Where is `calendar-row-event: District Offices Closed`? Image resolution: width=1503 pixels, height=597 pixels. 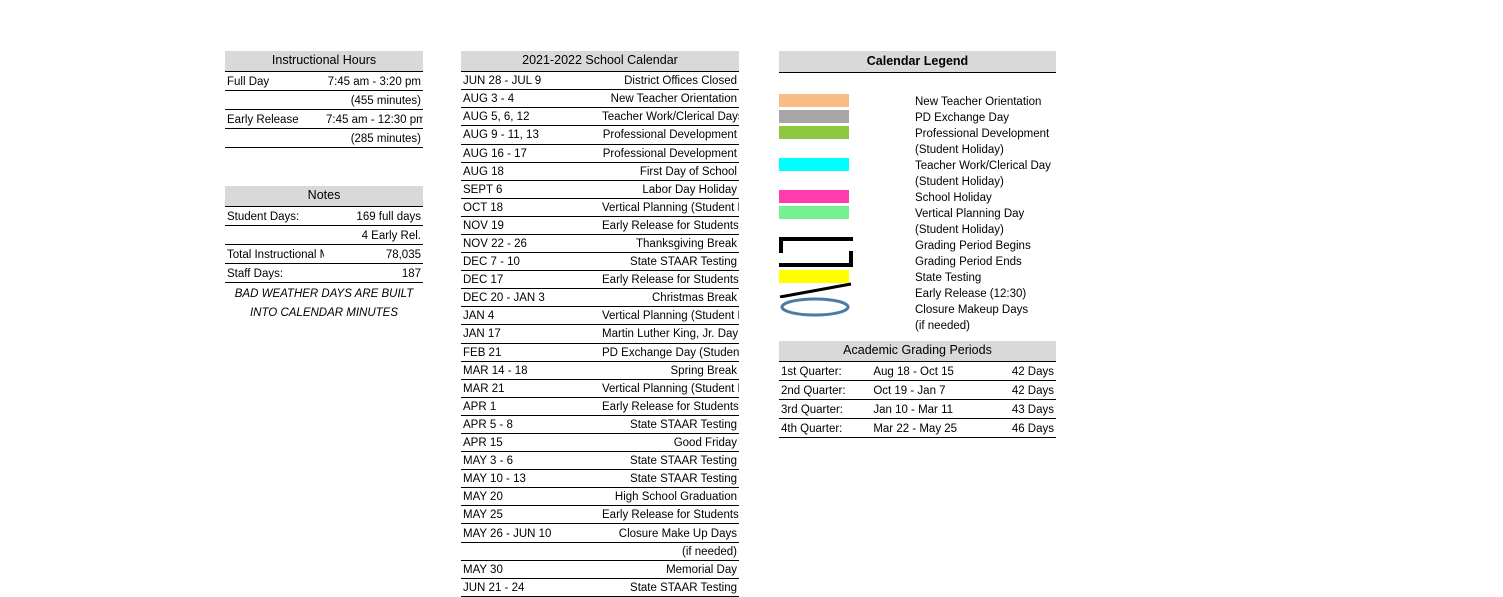 calendar-row-event: District Offices Closed is located at coordinates (680, 81).